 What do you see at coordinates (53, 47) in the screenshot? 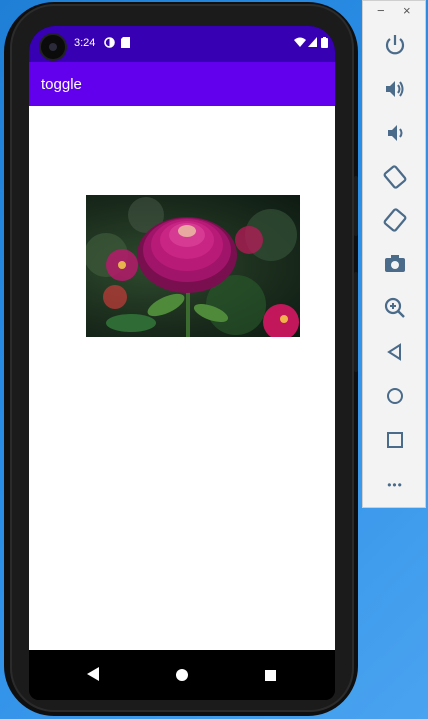
I see `front-camera` at bounding box center [53, 47].